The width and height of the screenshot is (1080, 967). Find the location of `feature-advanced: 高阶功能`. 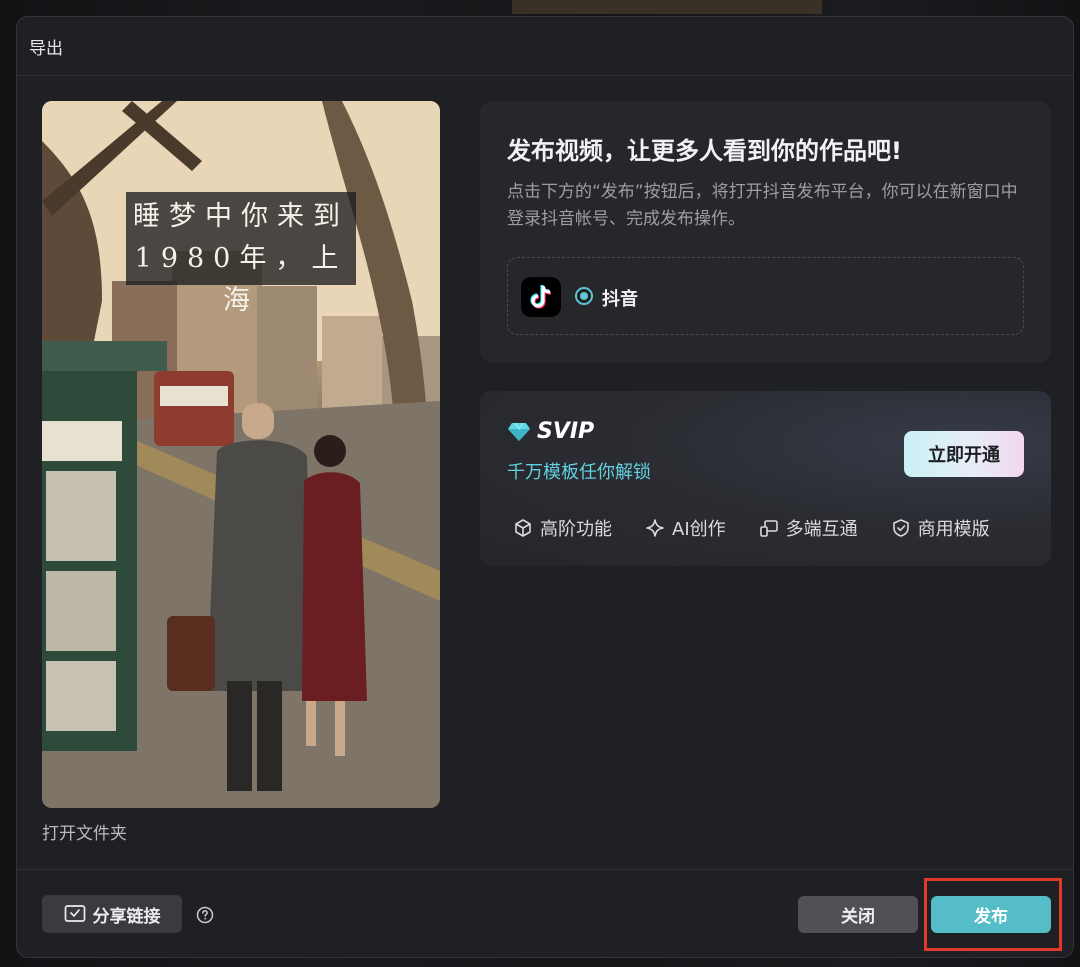

feature-advanced: 高阶功能 is located at coordinates (562, 528).